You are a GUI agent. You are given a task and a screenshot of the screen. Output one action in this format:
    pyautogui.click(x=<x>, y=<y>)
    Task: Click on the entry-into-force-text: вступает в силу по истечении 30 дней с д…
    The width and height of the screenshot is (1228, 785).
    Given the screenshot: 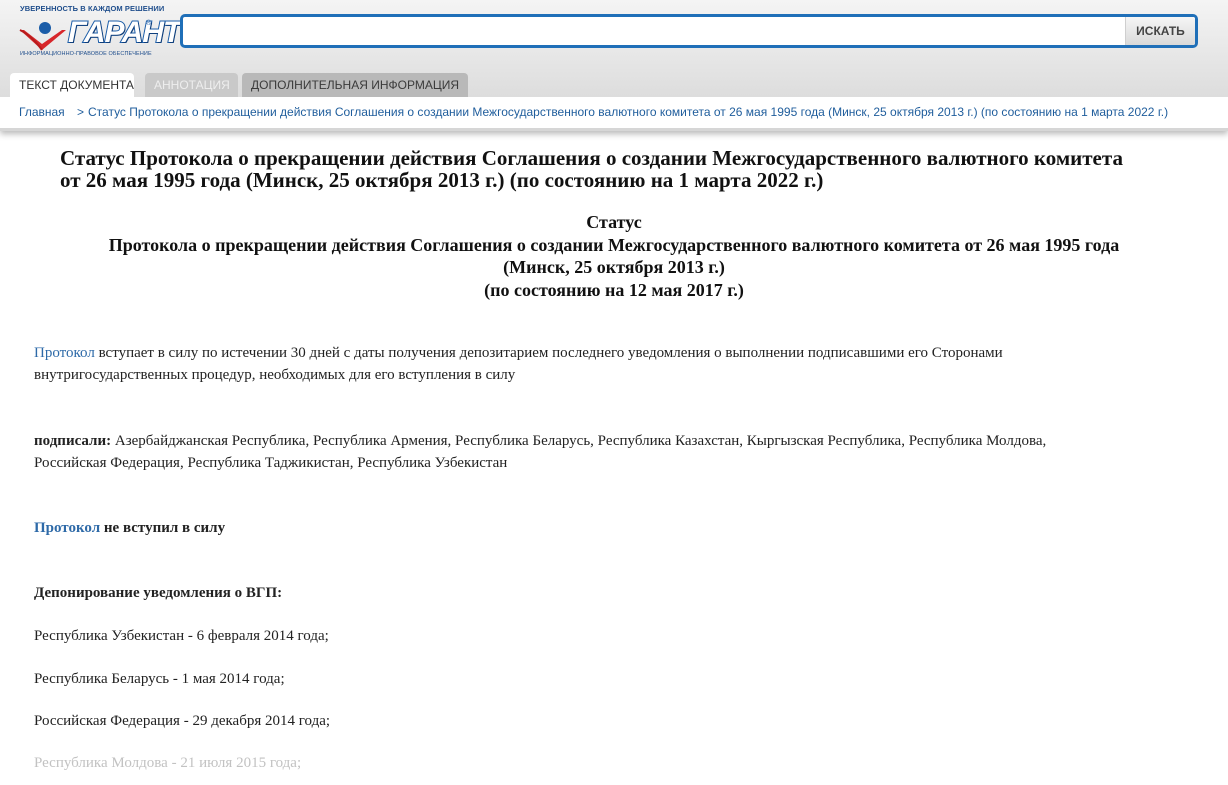 What is the action you would take?
    pyautogui.click(x=548, y=353)
    